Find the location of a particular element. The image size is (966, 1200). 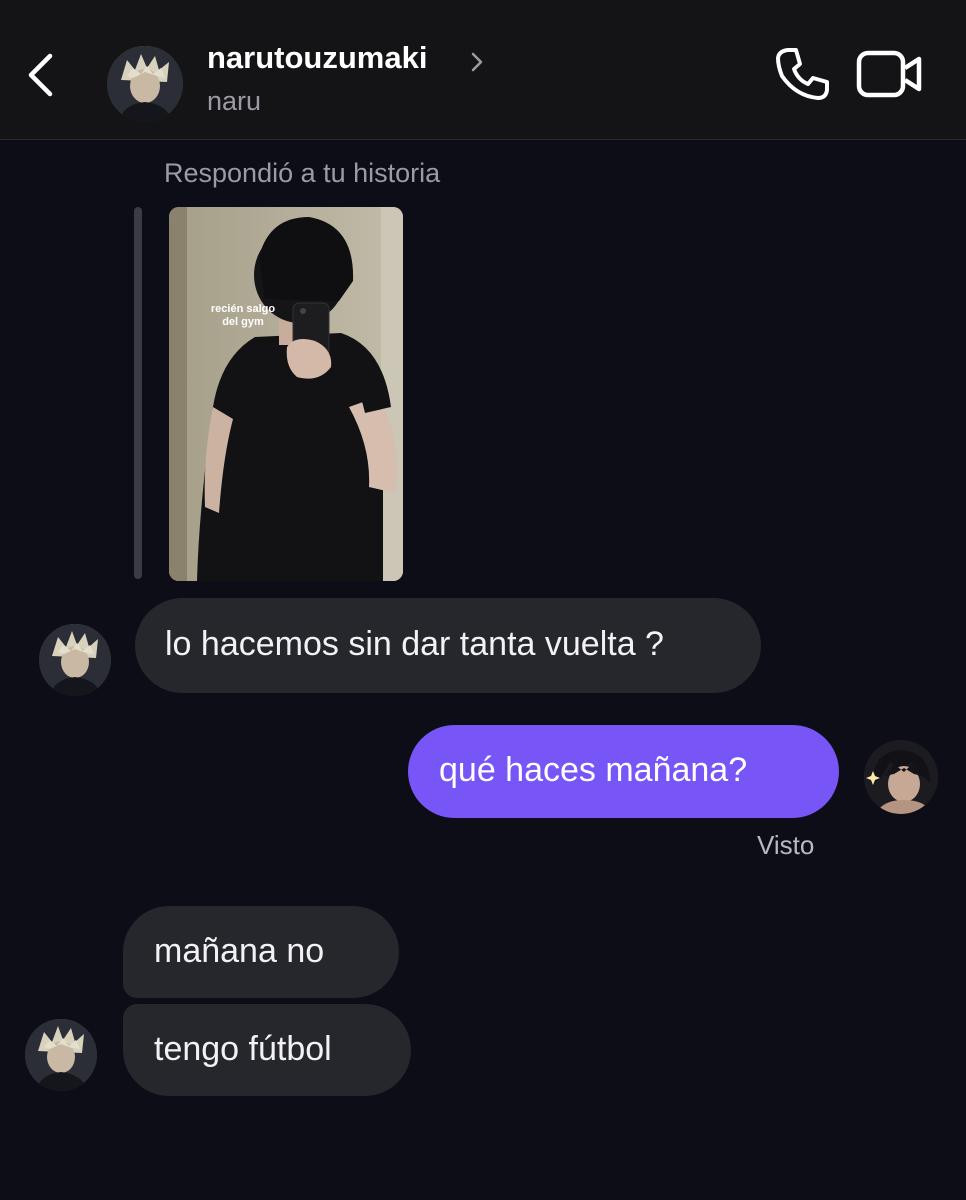

video-call-button is located at coordinates (890, 74).